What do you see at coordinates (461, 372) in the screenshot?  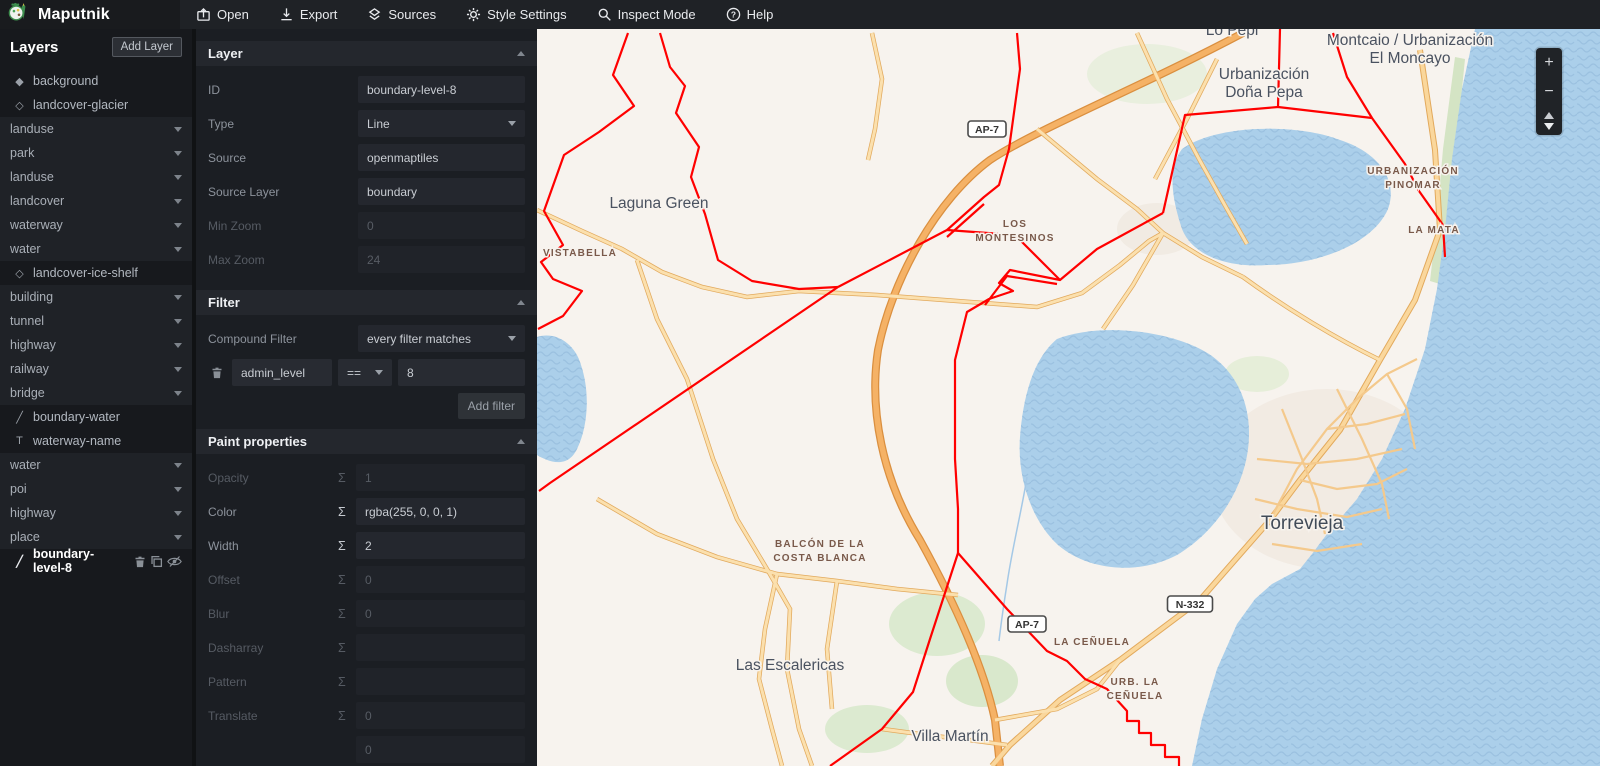 I see `filter-value-input: 8` at bounding box center [461, 372].